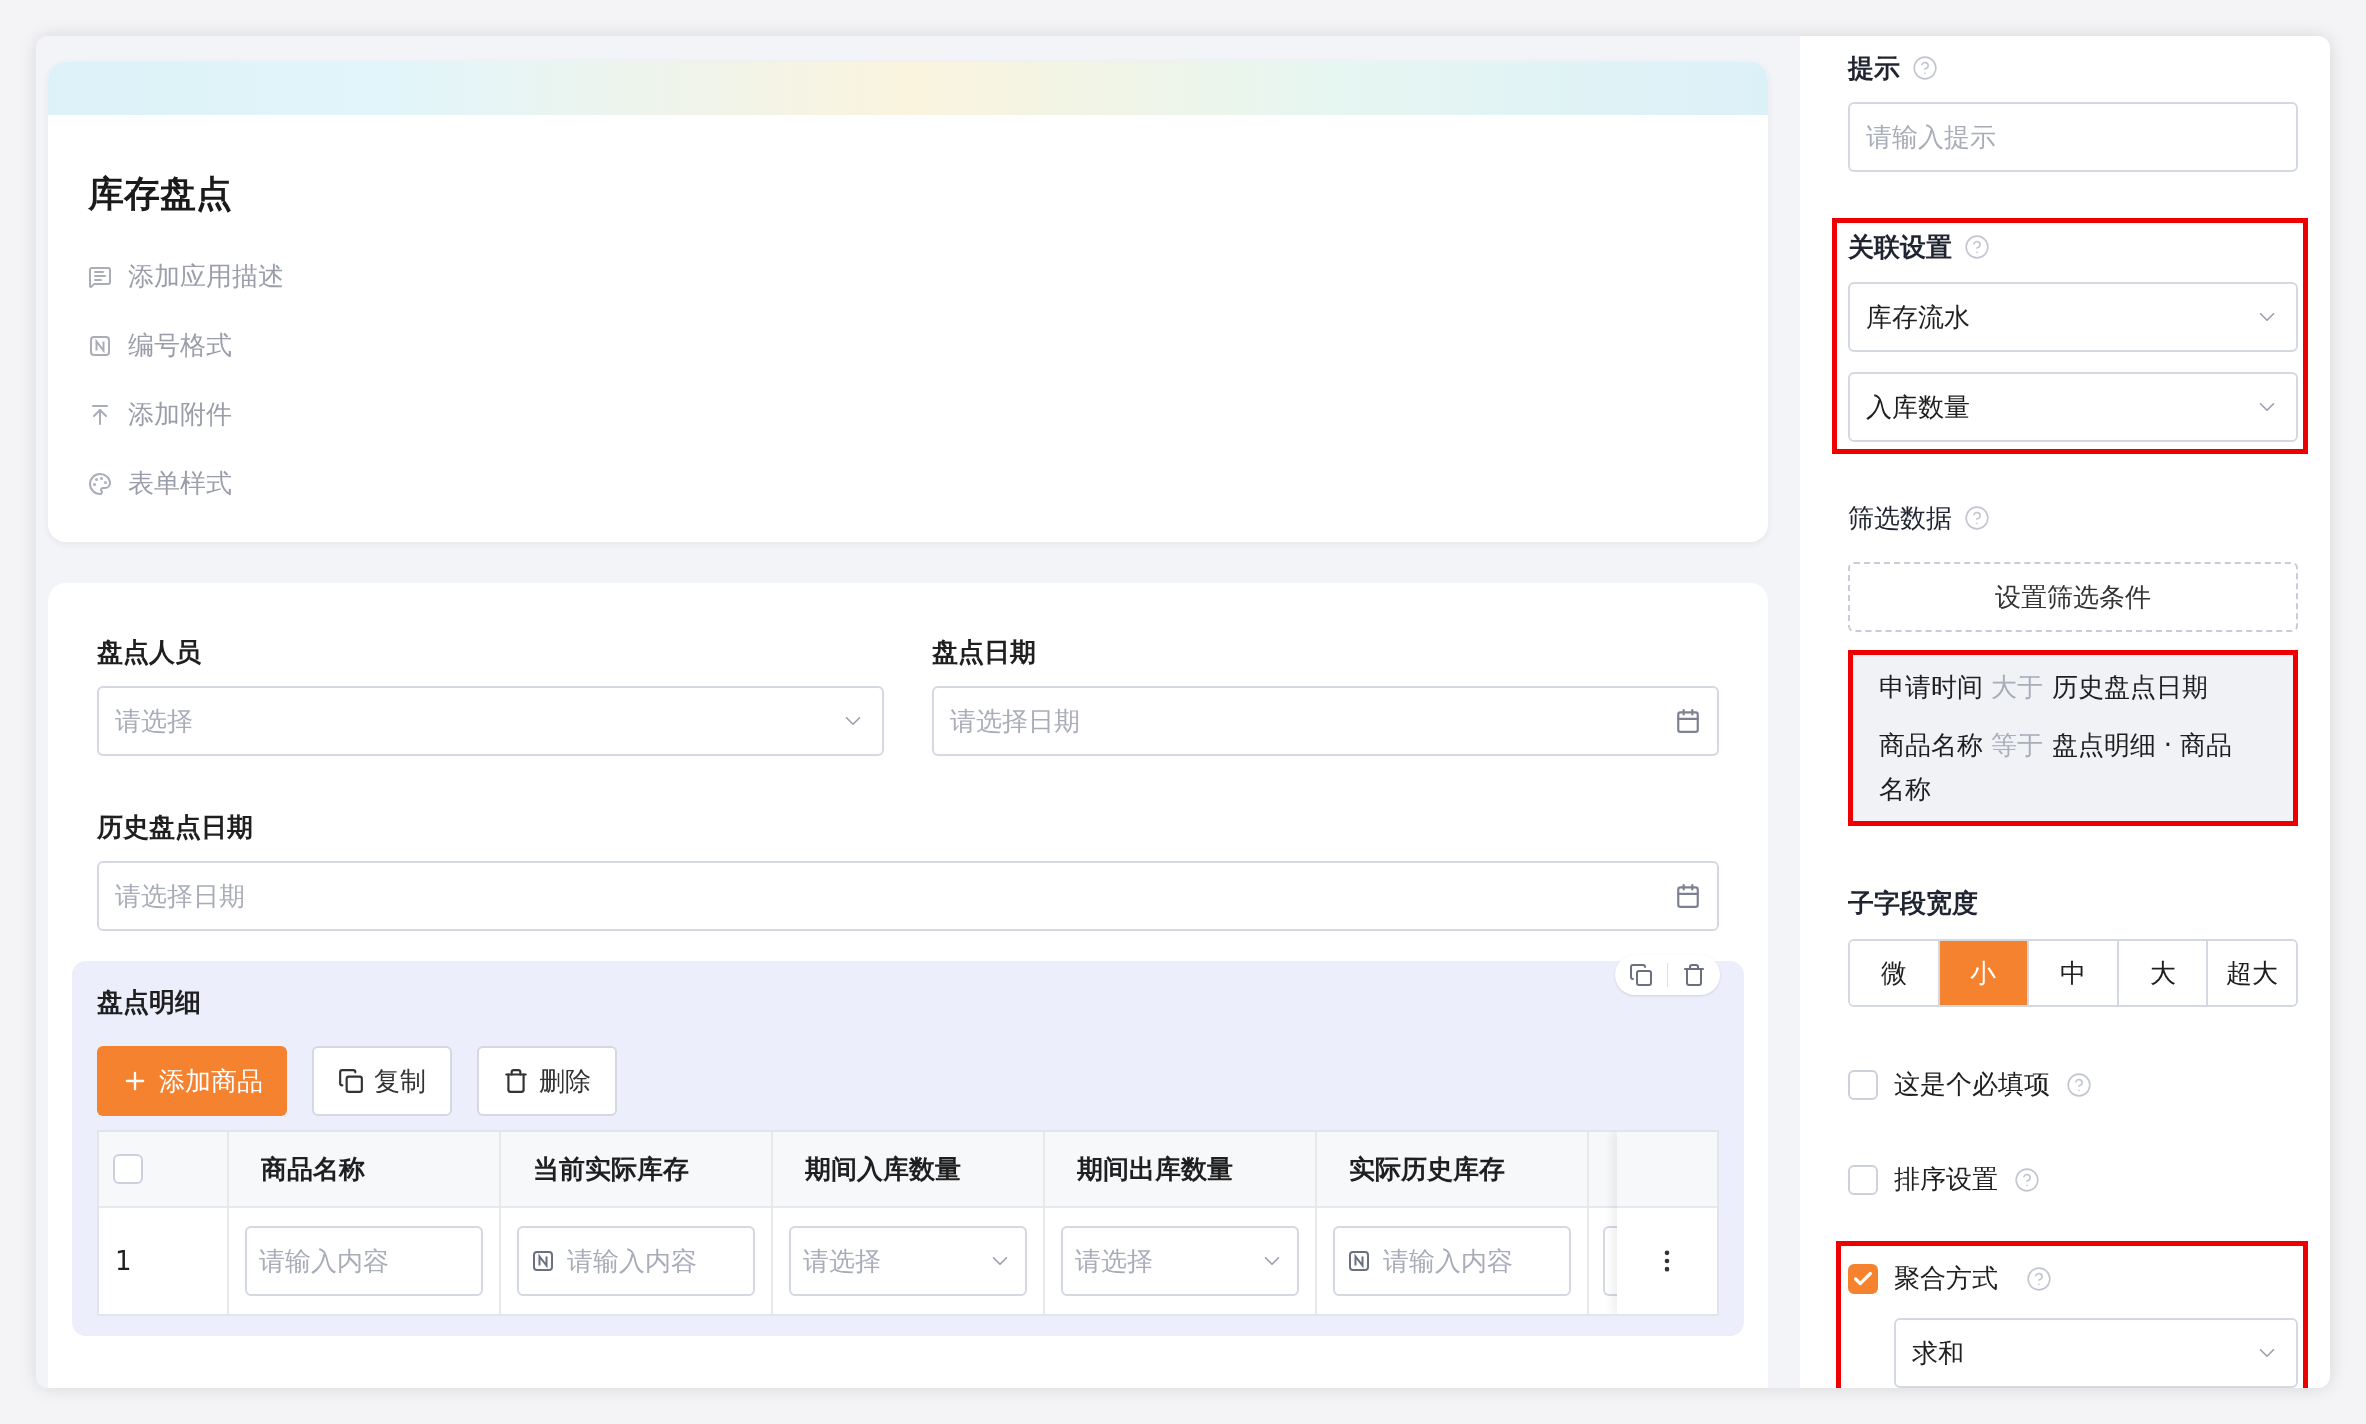  I want to click on app-action-link: 表单样式, so click(908, 483).